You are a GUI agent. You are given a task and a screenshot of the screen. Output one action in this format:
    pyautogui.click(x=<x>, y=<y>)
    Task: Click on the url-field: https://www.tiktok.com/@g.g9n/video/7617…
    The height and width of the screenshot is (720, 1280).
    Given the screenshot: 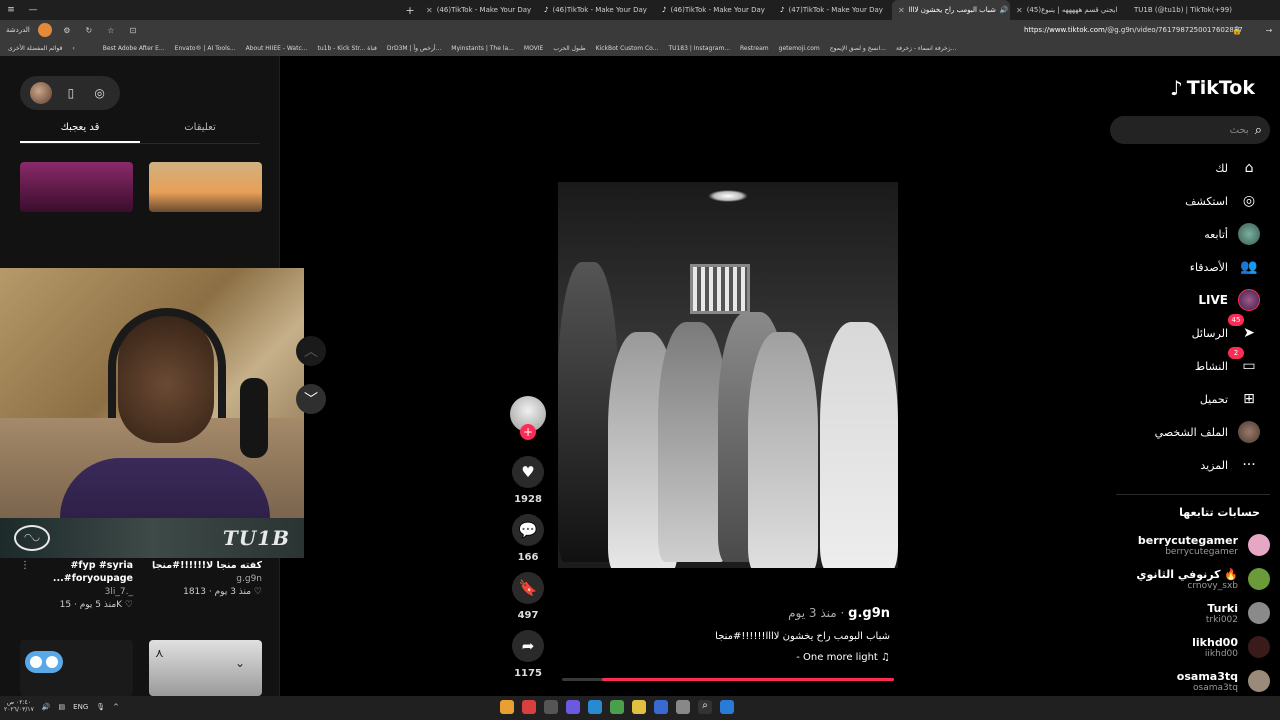 What is the action you would take?
    pyautogui.click(x=1140, y=30)
    